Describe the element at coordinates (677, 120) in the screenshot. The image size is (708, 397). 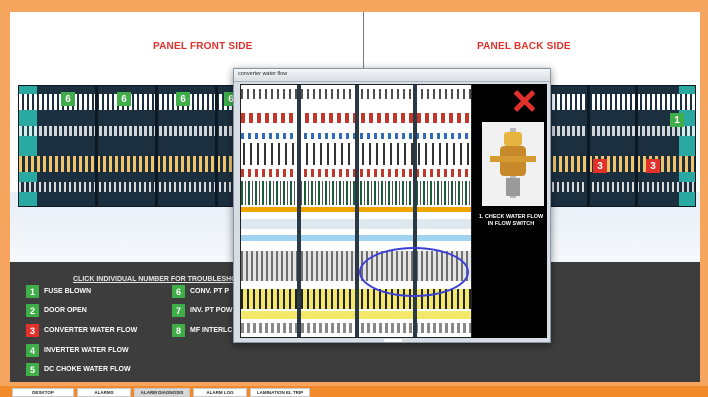
I see `back-tag-1: 1` at that location.